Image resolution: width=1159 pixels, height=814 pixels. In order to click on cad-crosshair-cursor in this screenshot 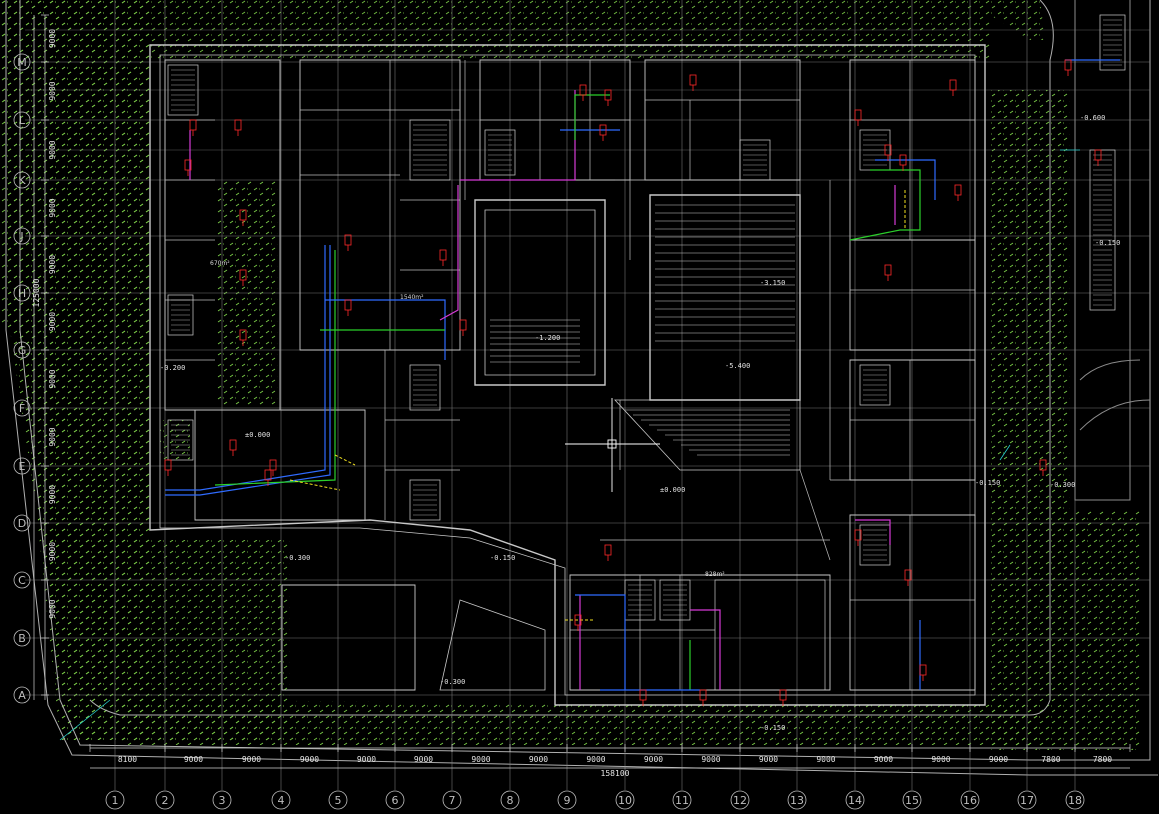, I will do `click(612, 445)`.